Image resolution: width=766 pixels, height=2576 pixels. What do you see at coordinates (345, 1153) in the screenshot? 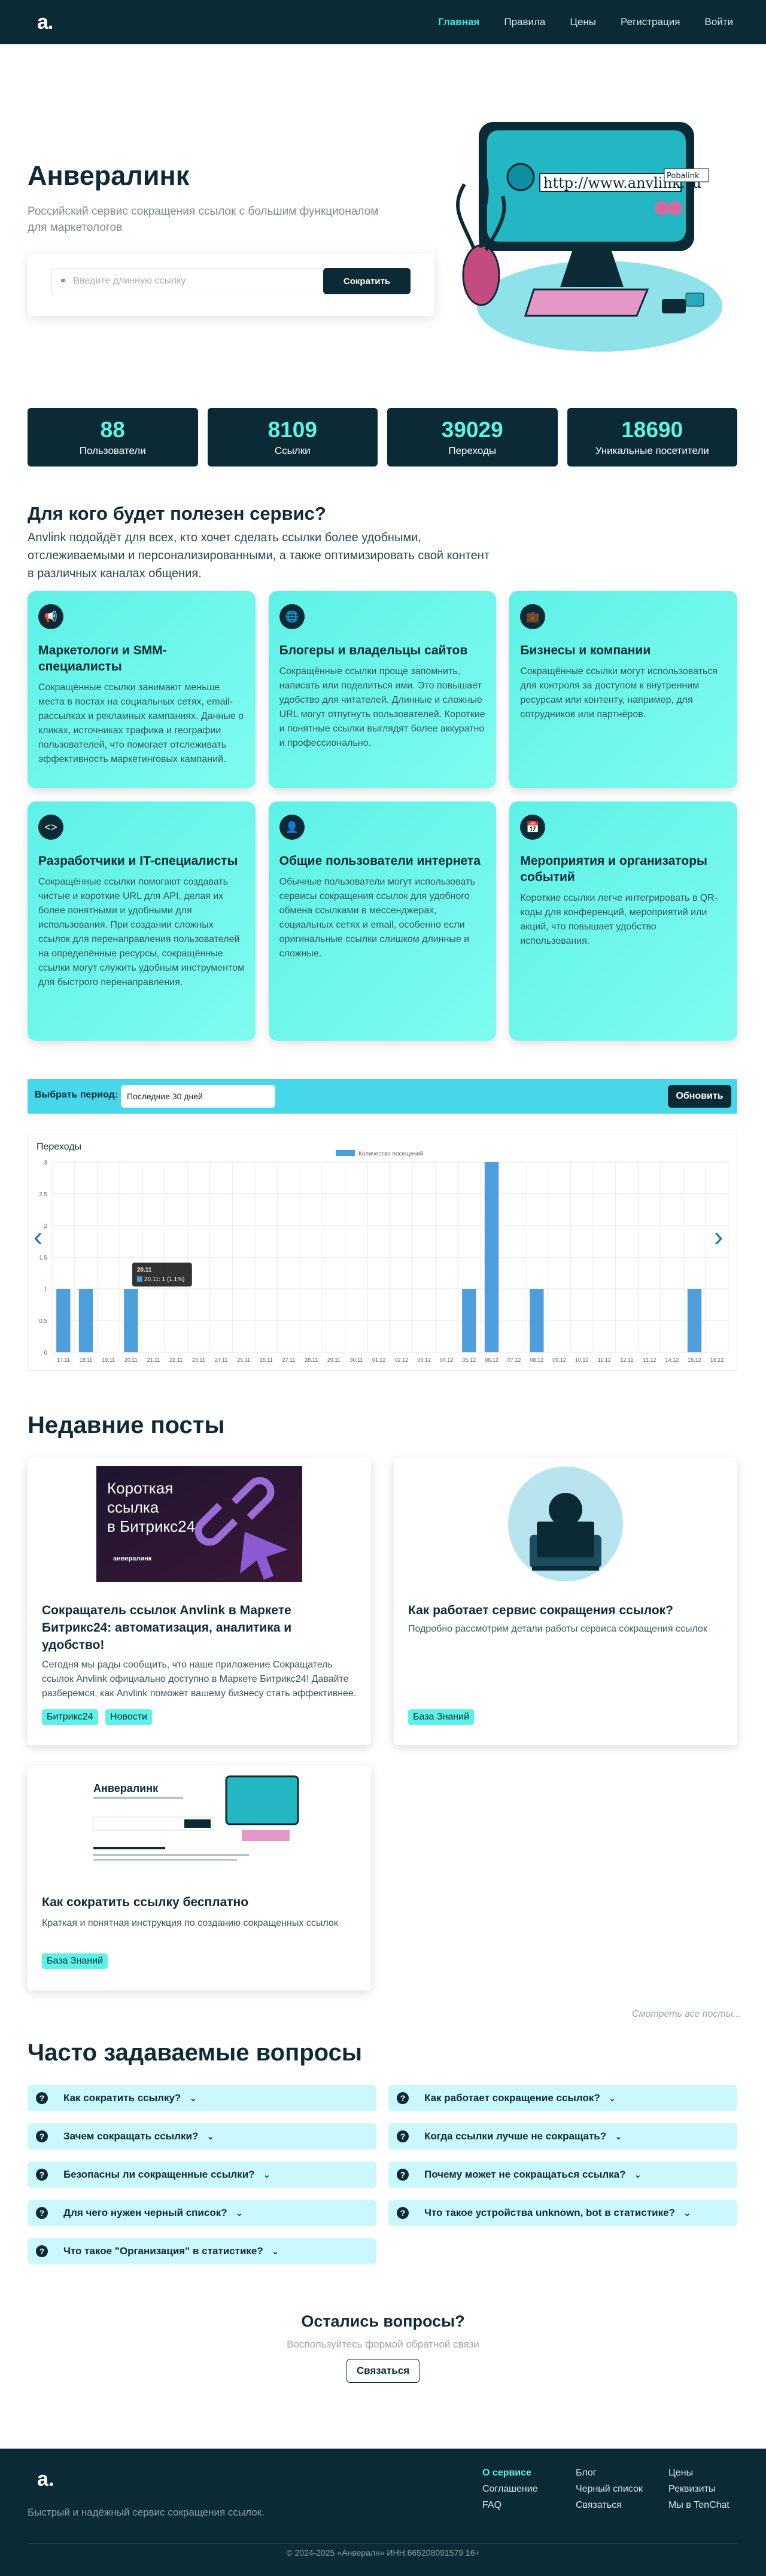
I see `legend-swatch` at bounding box center [345, 1153].